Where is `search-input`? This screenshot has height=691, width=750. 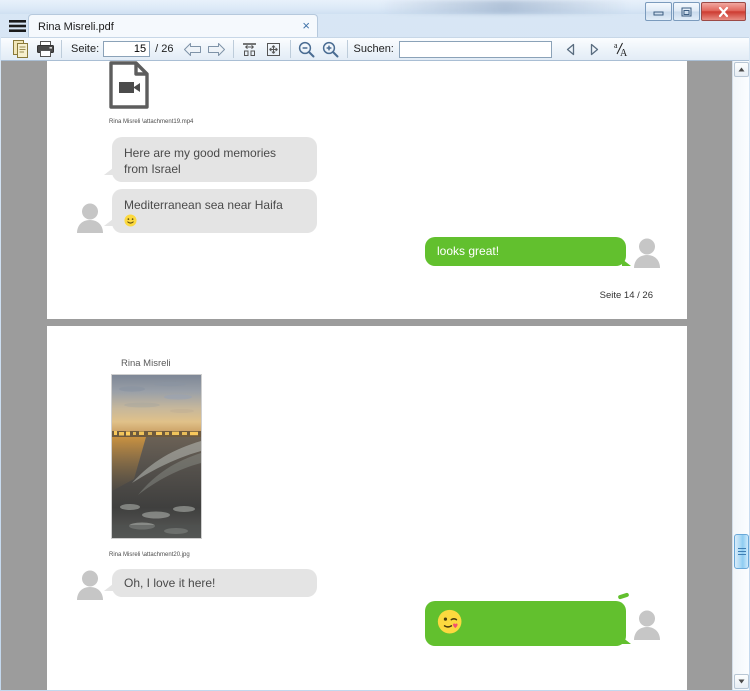 search-input is located at coordinates (475, 49).